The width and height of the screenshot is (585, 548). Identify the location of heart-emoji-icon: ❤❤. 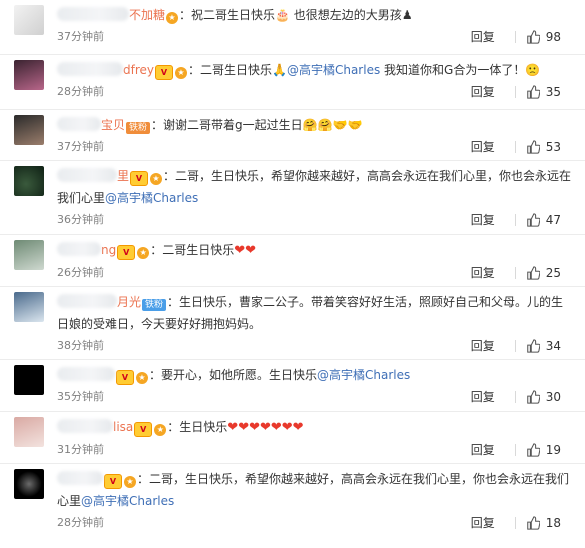
(245, 250).